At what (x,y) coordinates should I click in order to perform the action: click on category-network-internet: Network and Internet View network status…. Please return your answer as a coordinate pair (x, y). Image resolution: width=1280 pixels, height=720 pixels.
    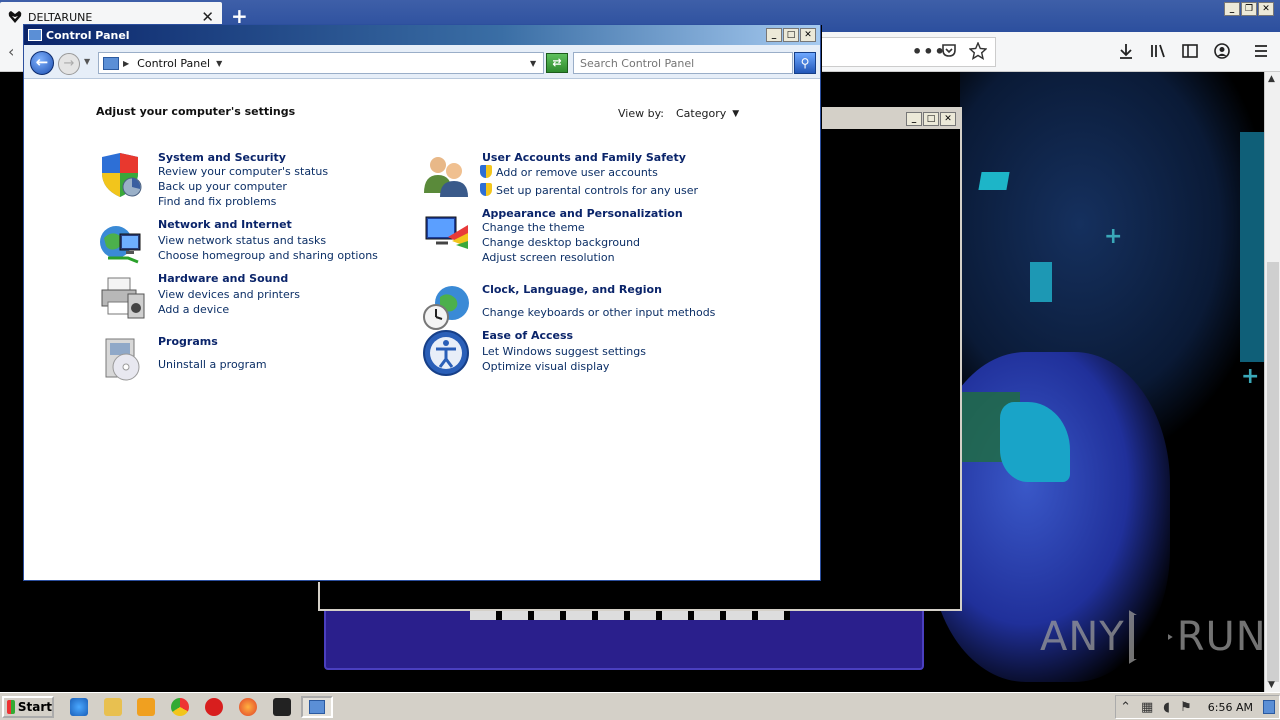
    Looking at the image, I should click on (248, 243).